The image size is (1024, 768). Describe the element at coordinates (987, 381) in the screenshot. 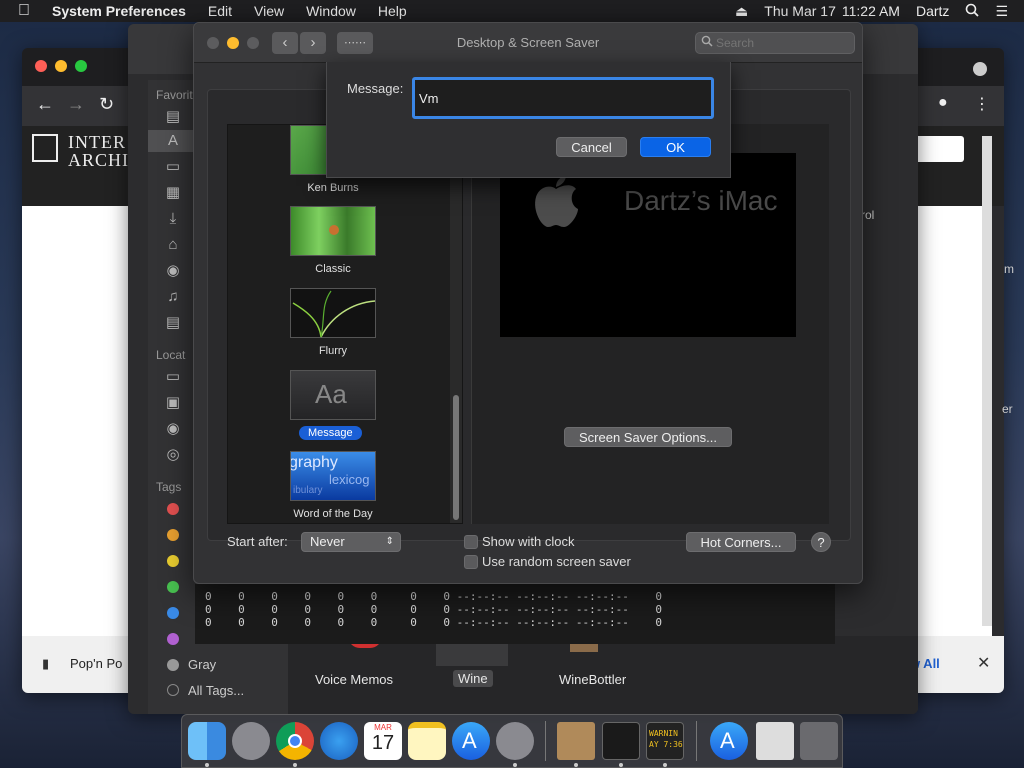

I see `page-scrollbar` at that location.